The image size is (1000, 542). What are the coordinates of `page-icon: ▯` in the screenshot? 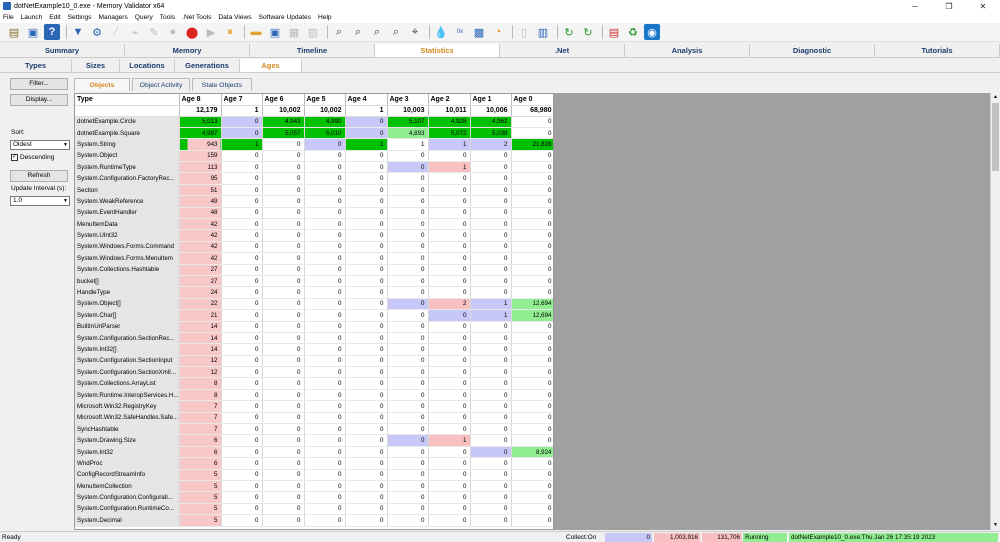 It's located at (524, 32).